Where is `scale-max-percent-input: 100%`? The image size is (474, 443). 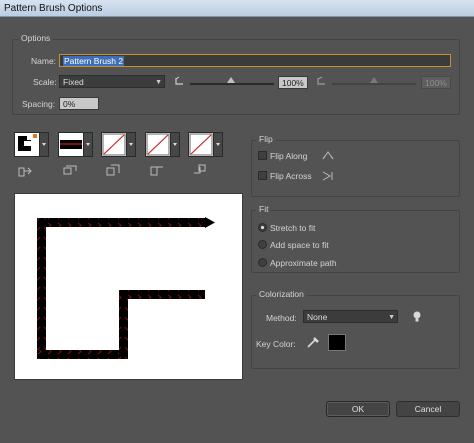
scale-max-percent-input: 100% is located at coordinates (436, 82).